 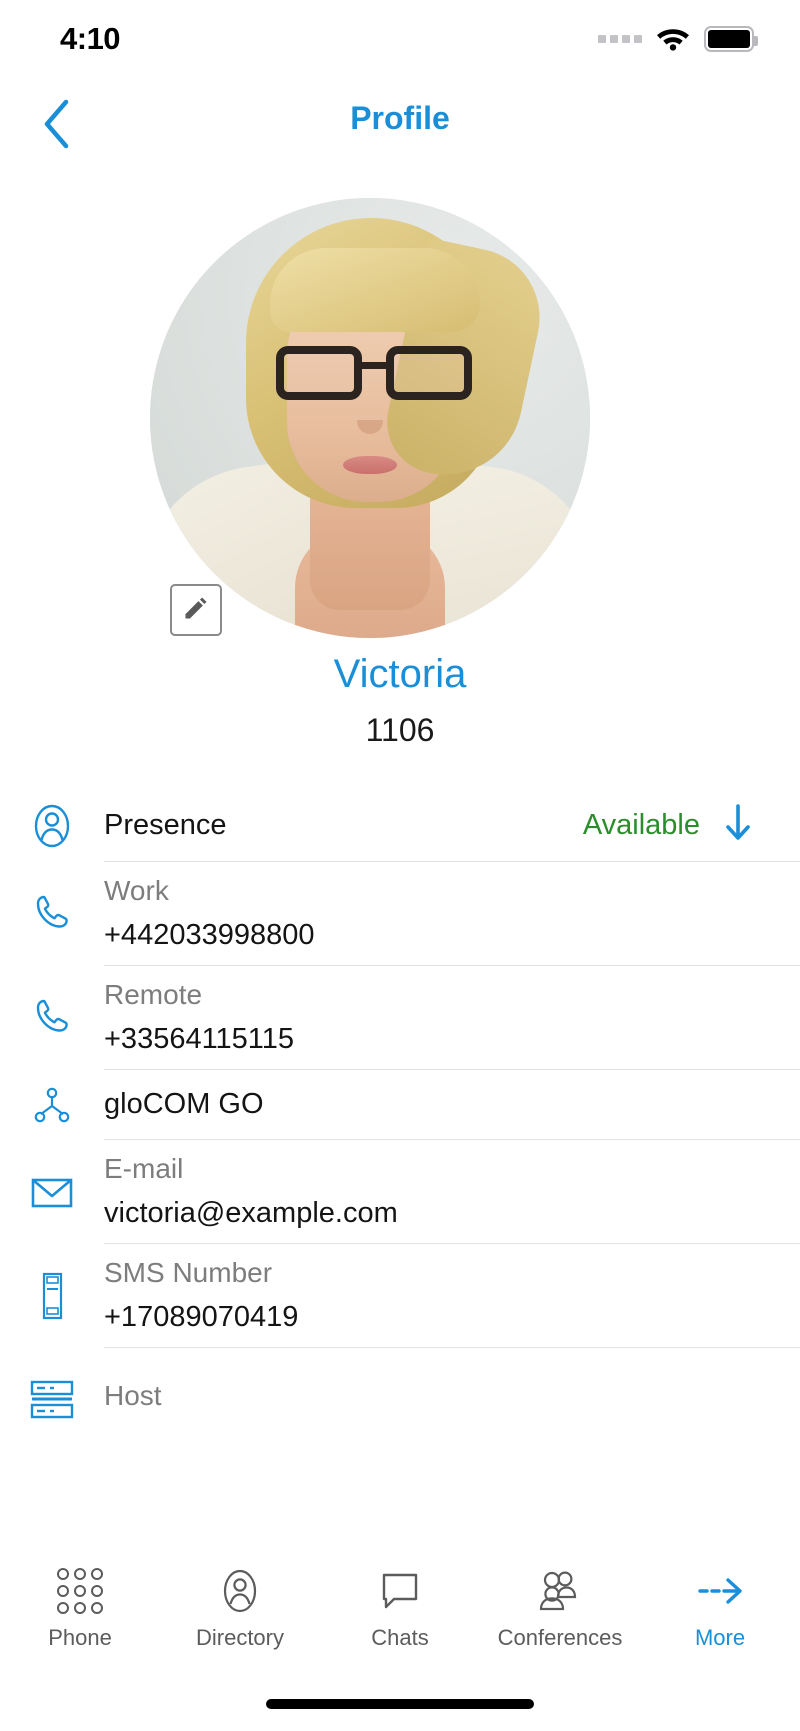 What do you see at coordinates (153, 995) in the screenshot?
I see `remote-label: Remote` at bounding box center [153, 995].